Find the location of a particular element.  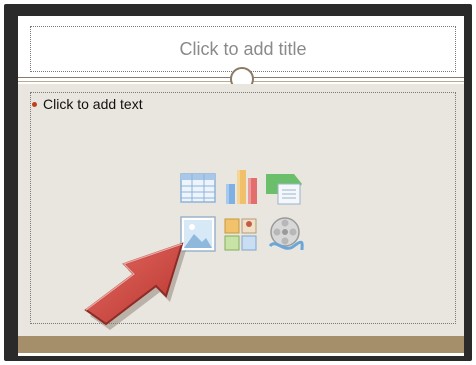

insert-chart-icon is located at coordinates (242, 186).